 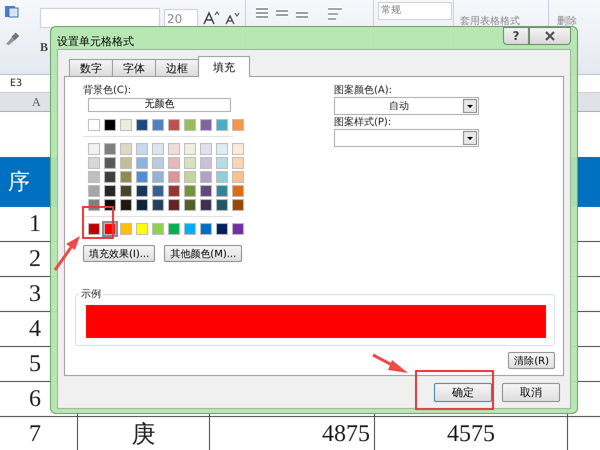 I want to click on clipboard-icon, so click(x=12, y=11).